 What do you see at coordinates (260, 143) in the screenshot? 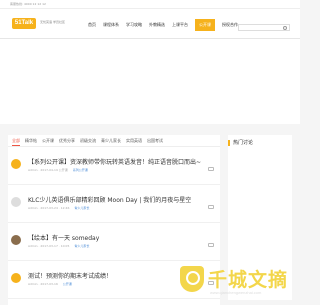
I see `sidebar-title: 热门讨论` at bounding box center [260, 143].